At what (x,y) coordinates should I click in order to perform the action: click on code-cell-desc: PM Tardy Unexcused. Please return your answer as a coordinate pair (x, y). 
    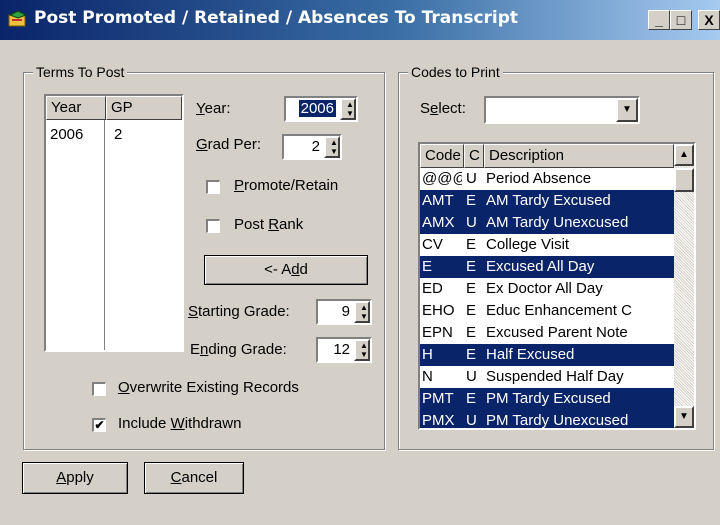
    Looking at the image, I should click on (557, 420).